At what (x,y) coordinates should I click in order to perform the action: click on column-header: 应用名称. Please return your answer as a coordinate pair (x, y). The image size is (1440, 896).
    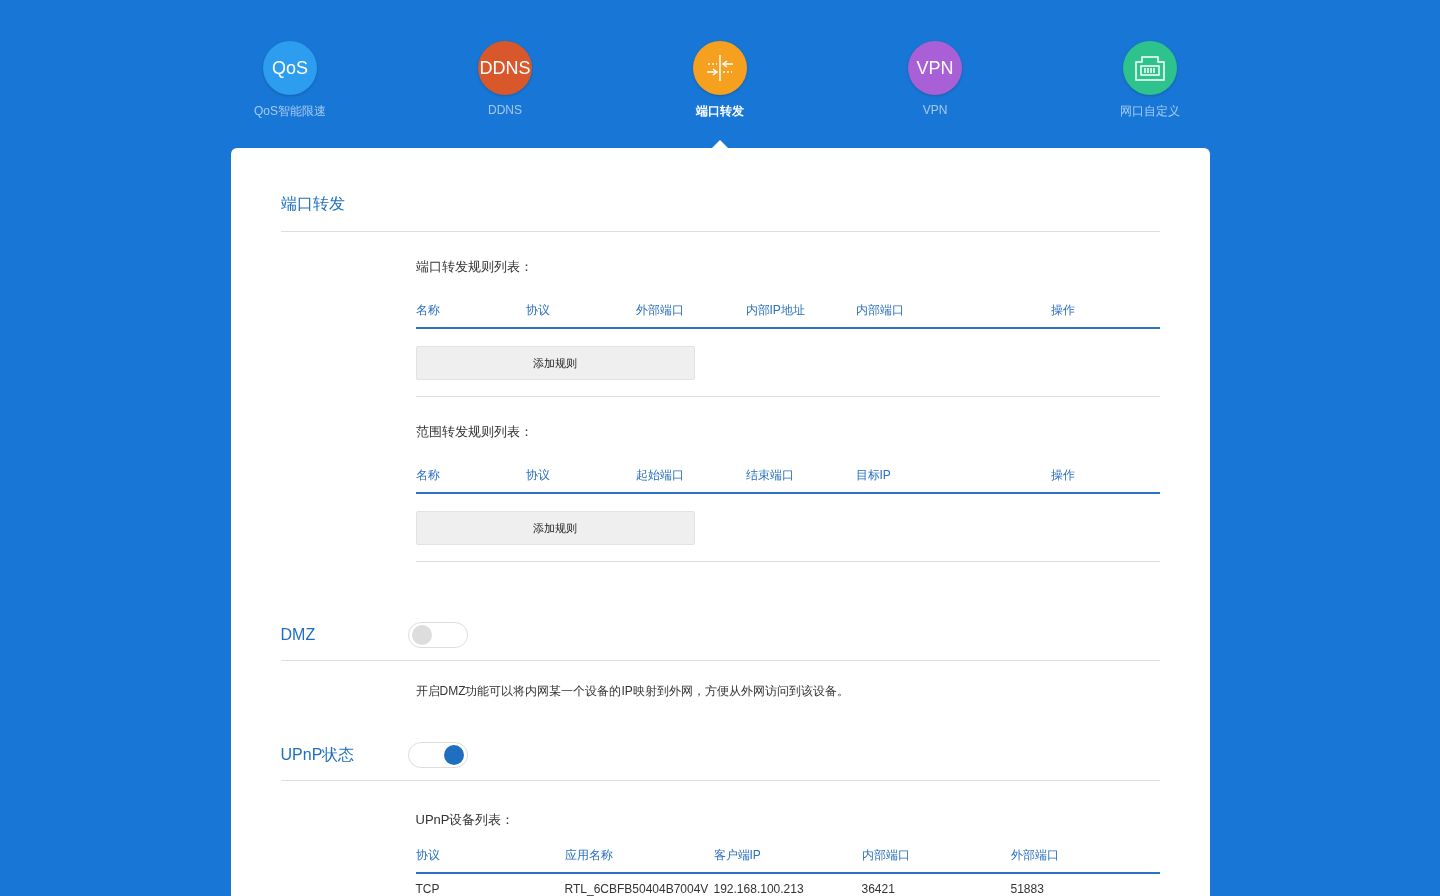
    Looking at the image, I should click on (589, 855).